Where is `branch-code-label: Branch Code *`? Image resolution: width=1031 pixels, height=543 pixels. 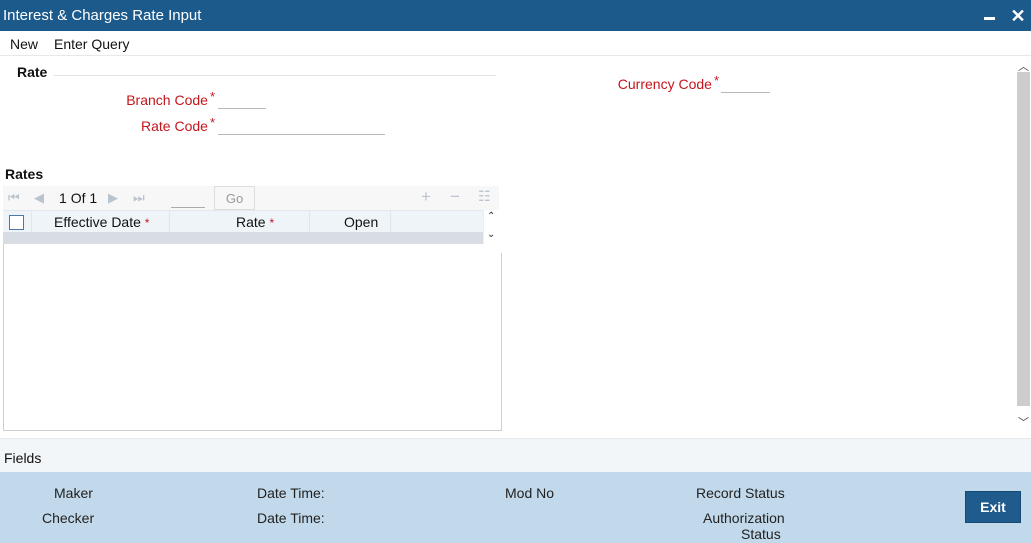
branch-code-label: Branch Code * is located at coordinates (157, 98).